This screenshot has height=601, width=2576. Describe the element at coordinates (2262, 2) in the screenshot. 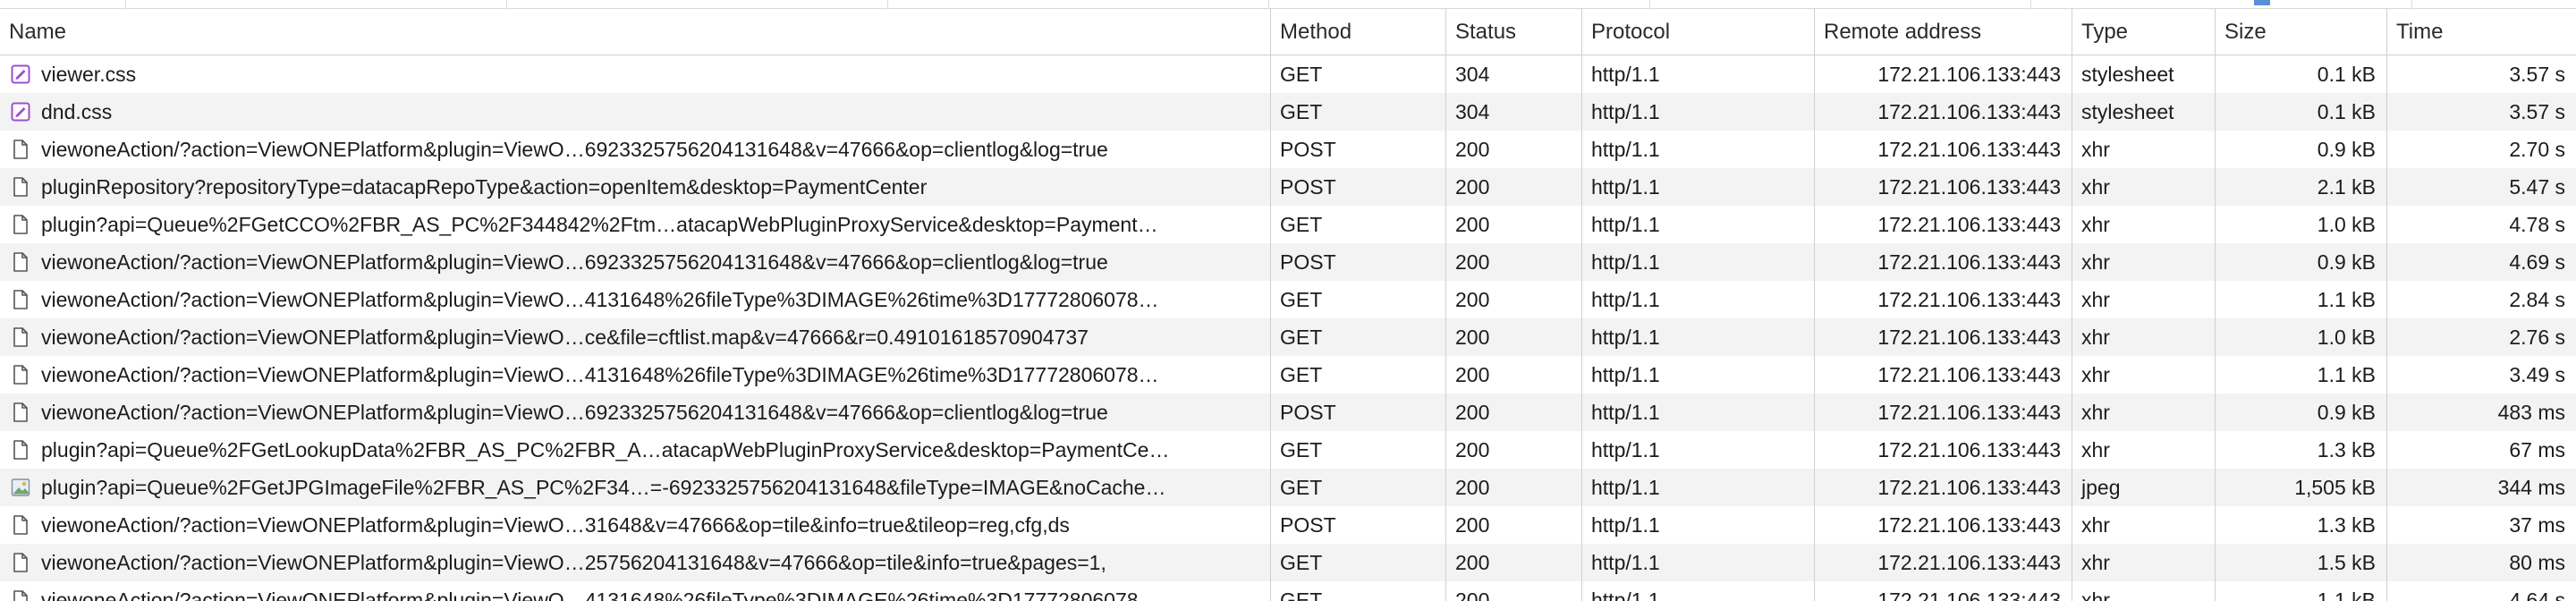

I see `timeline-request-marker` at that location.